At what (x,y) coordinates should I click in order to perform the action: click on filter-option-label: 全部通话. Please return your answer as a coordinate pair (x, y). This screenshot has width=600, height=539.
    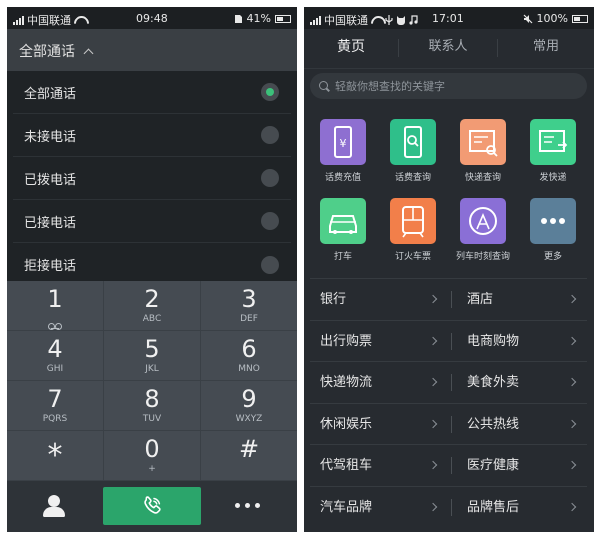
    Looking at the image, I should click on (50, 94).